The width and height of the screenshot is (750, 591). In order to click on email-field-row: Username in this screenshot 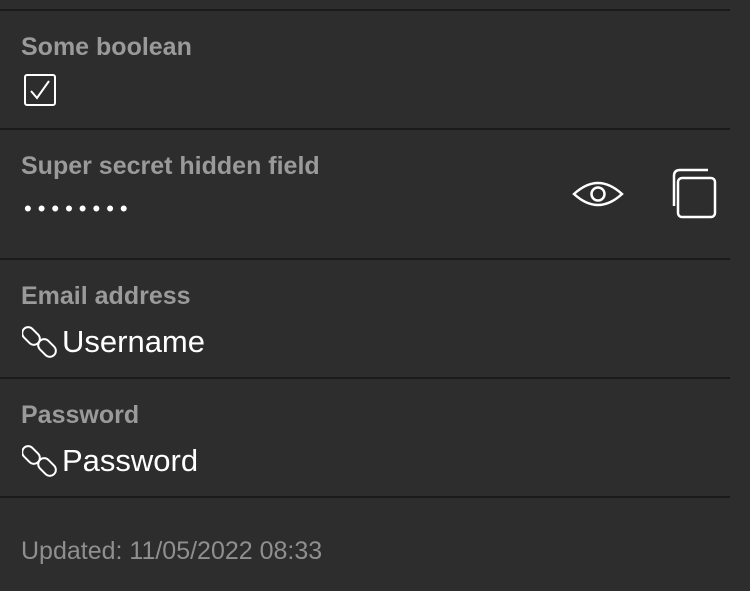, I will do `click(113, 342)`.